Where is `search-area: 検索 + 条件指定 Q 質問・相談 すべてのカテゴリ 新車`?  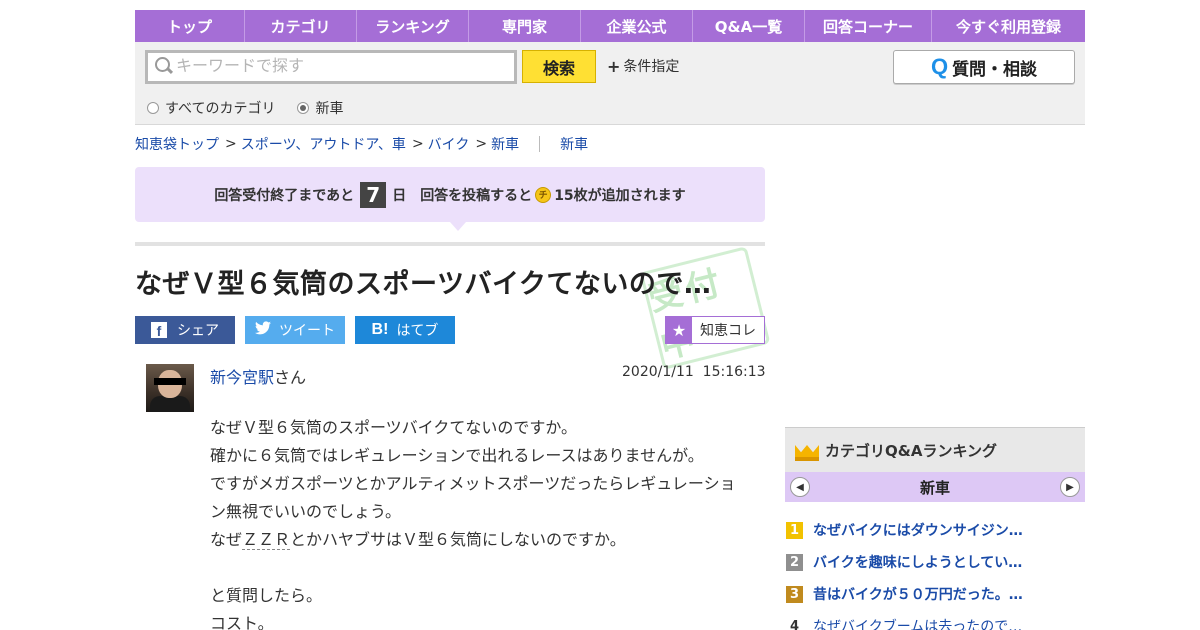
search-area: 検索 + 条件指定 Q 質問・相談 すべてのカテゴリ 新車 is located at coordinates (610, 83).